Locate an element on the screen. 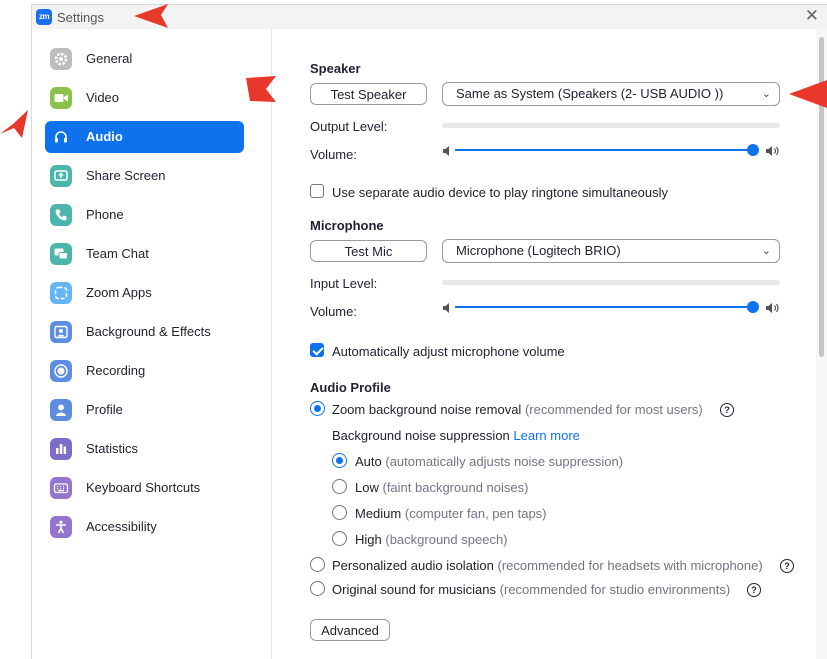  suppression-high-label: High (background speech) is located at coordinates (431, 539).